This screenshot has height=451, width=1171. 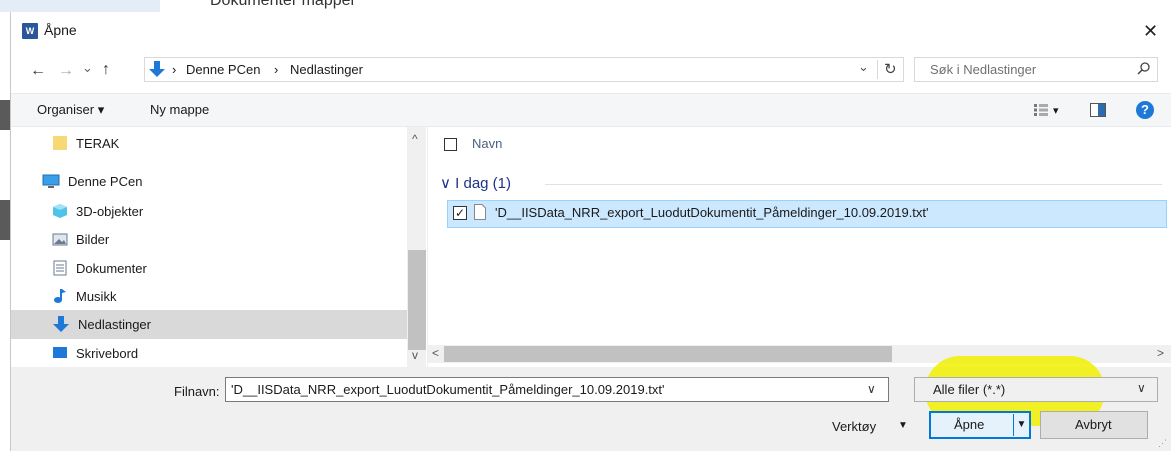 What do you see at coordinates (415, 355) in the screenshot?
I see `nav-scroll-down-button: v` at bounding box center [415, 355].